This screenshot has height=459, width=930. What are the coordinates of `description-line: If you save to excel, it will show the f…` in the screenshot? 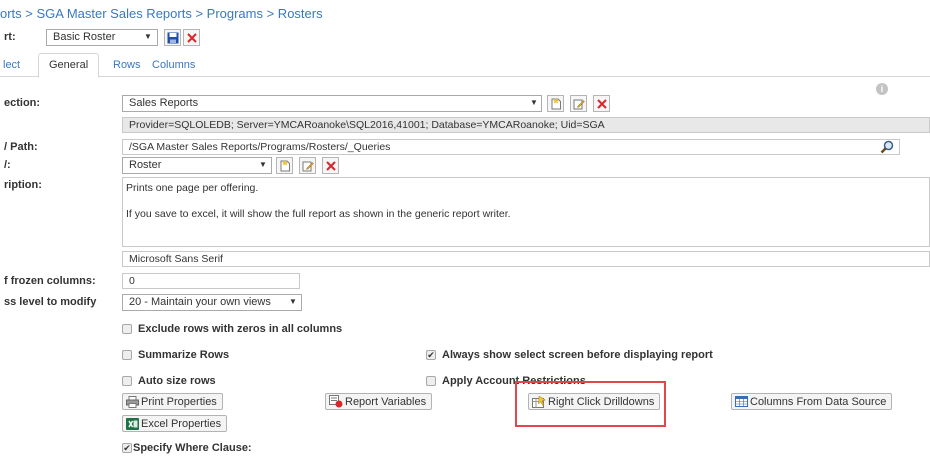 It's located at (318, 214).